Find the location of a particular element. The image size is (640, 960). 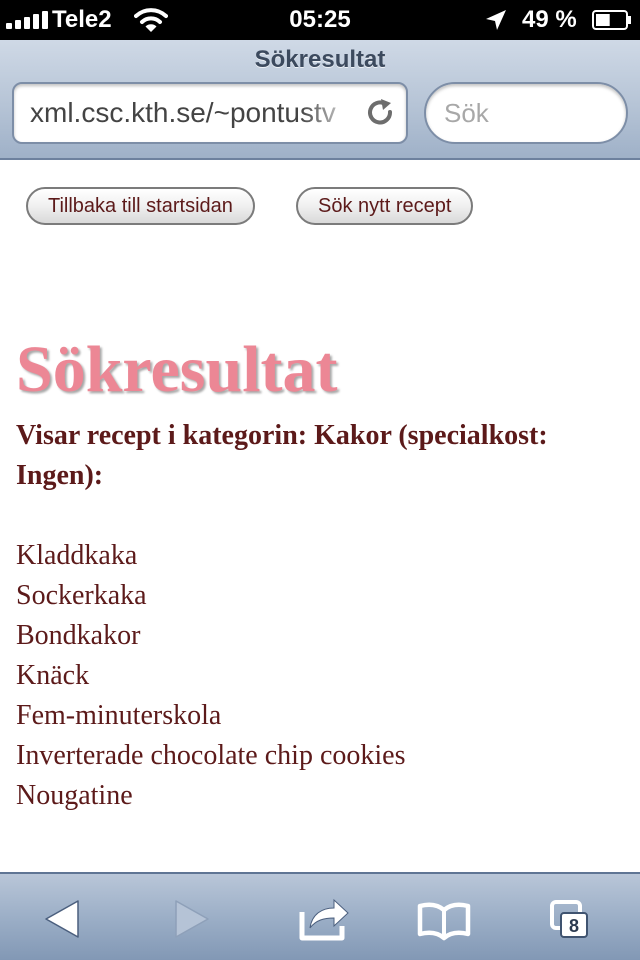

recipe-item-bondkakor: Bondkakor is located at coordinates (210, 636).